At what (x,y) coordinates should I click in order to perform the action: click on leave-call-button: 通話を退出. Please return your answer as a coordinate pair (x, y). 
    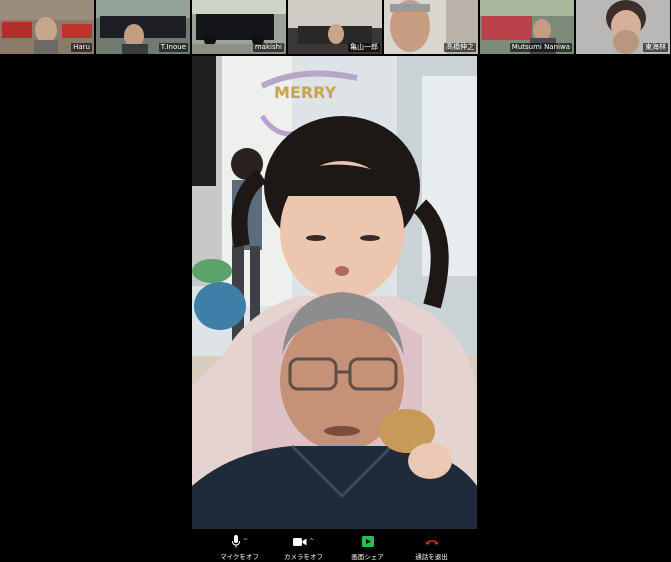
    Looking at the image, I should click on (432, 548).